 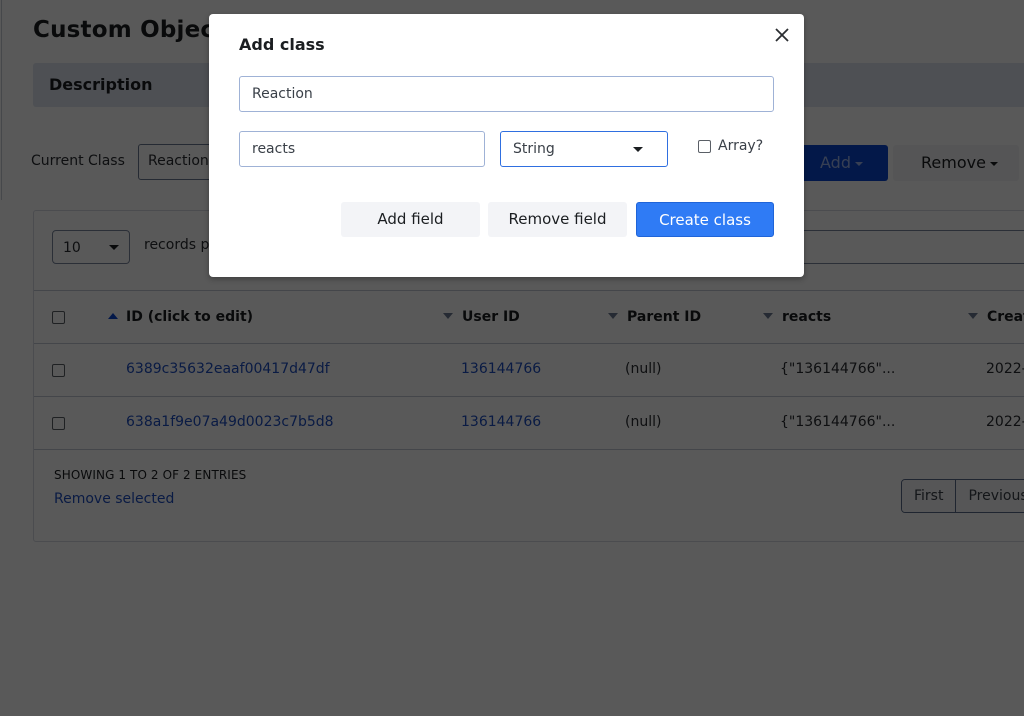 I want to click on close-button, so click(x=782, y=35).